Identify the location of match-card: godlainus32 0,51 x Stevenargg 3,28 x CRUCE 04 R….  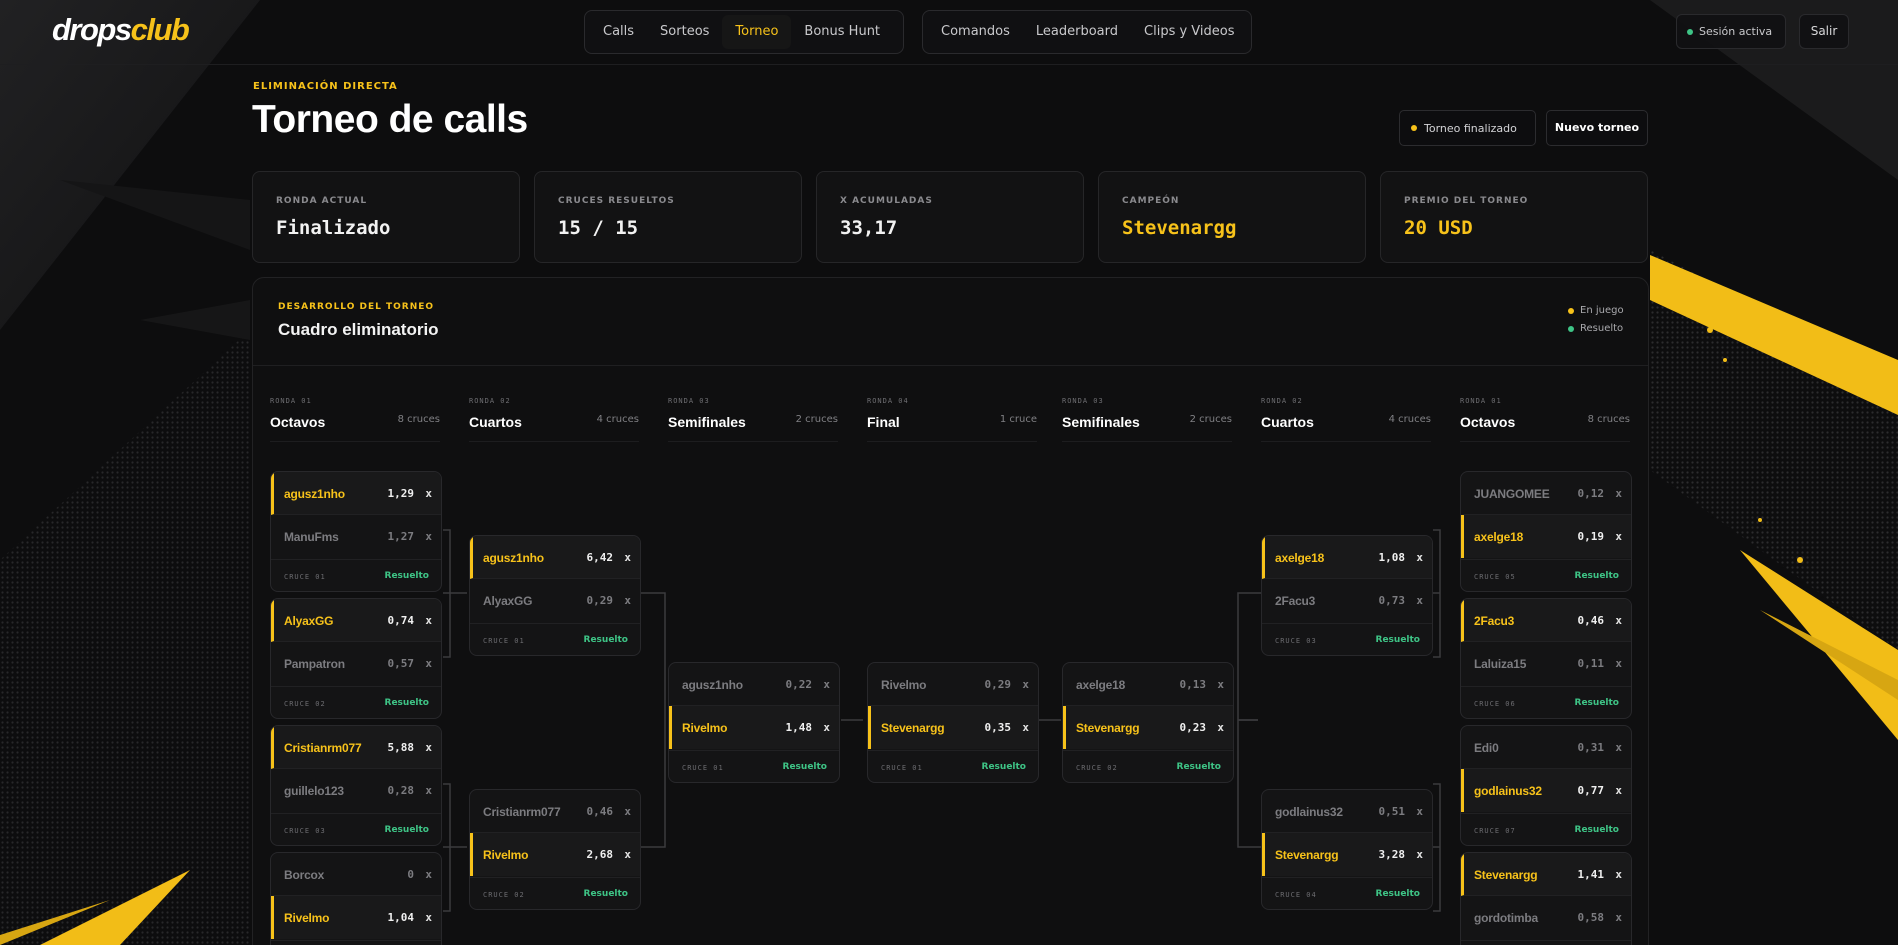
(1347, 849).